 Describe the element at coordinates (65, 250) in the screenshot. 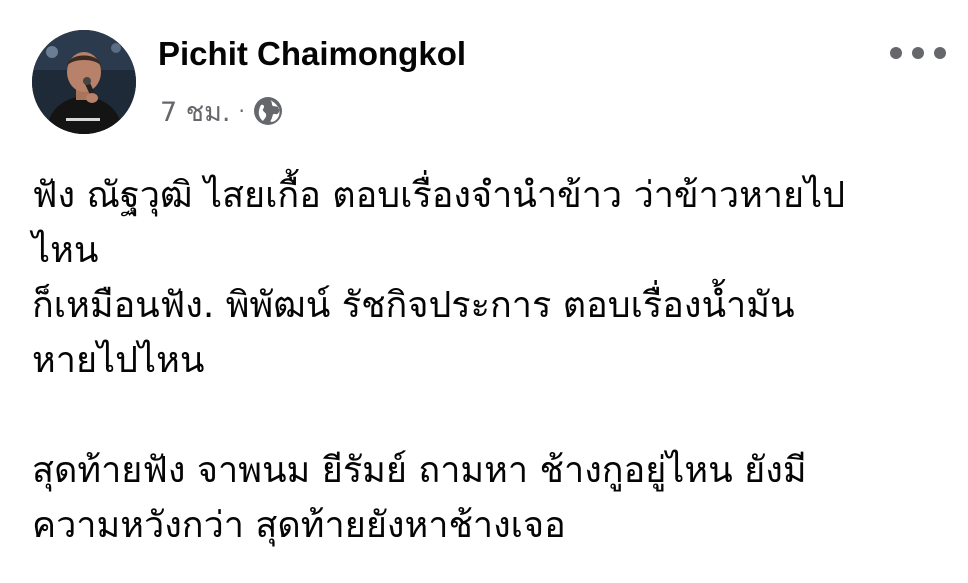

I see `post-body-line: ไหน` at that location.